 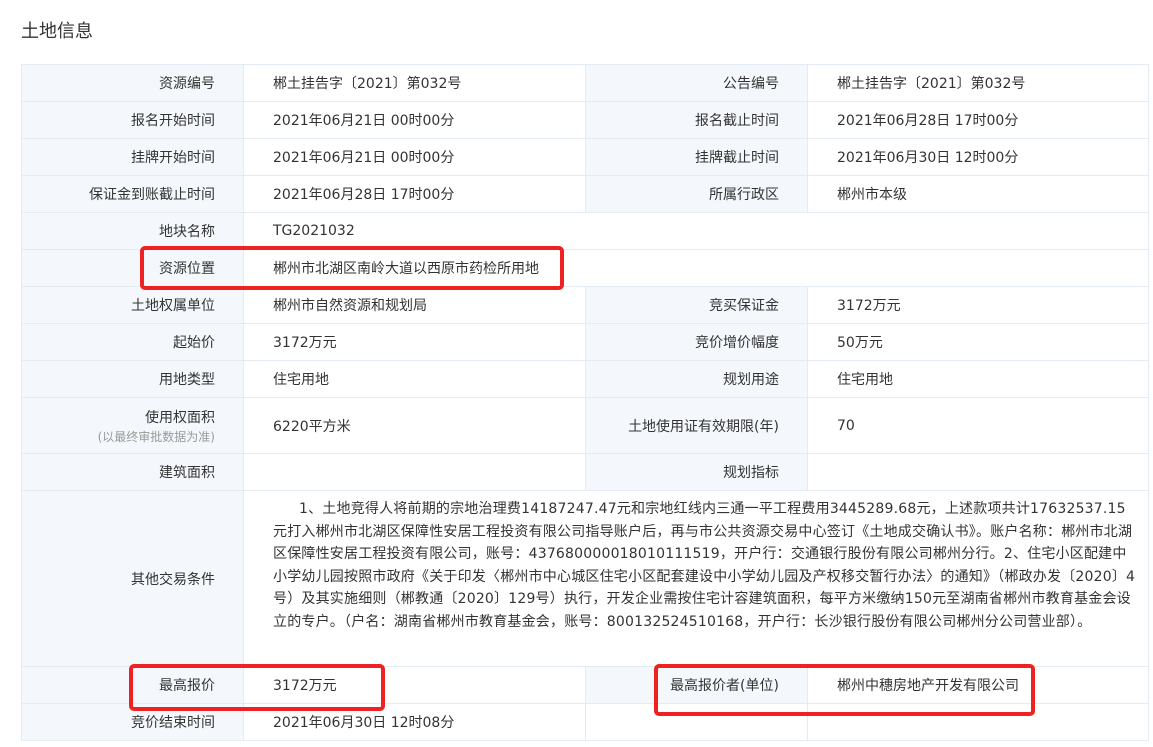 What do you see at coordinates (414, 83) in the screenshot?
I see `value-resource-no: 郴土挂告字〔2021〕第032号` at bounding box center [414, 83].